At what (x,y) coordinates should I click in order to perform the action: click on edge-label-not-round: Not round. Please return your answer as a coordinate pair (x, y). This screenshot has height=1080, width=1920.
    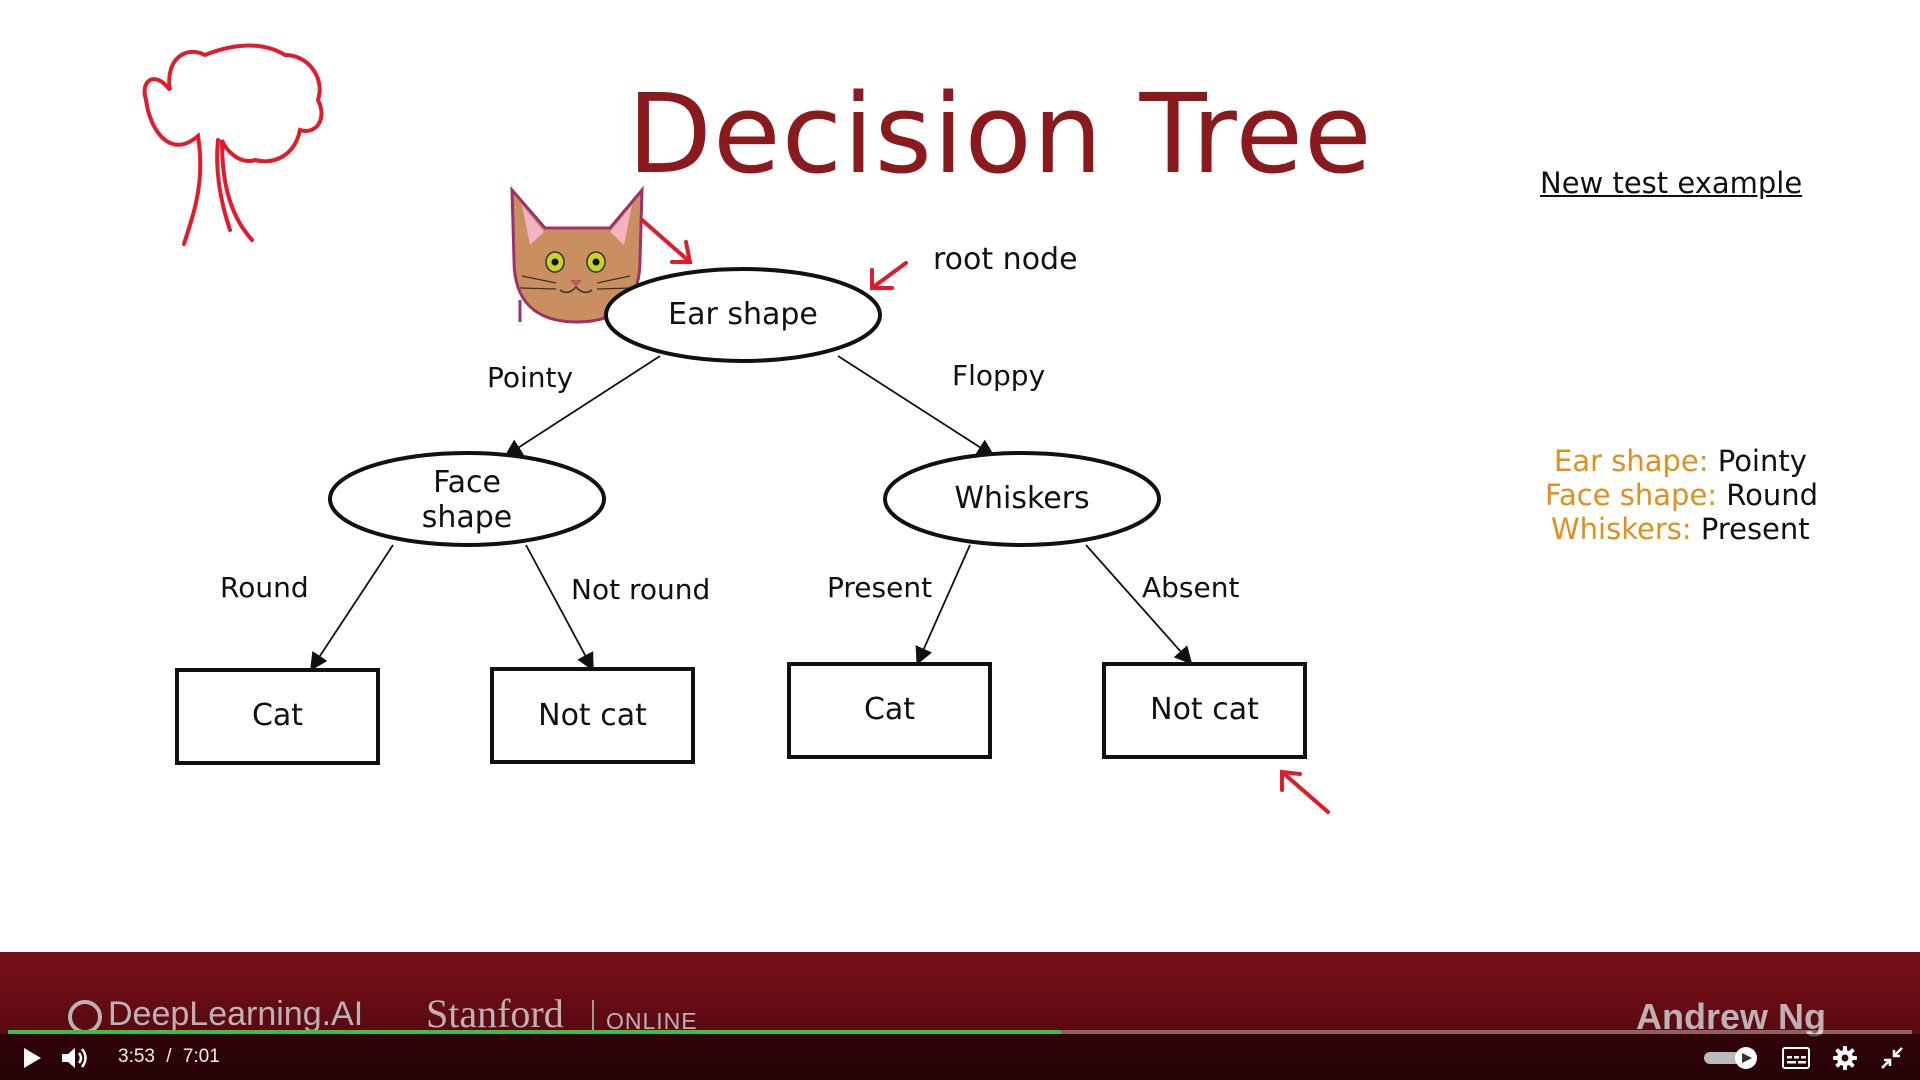
    Looking at the image, I should click on (641, 589).